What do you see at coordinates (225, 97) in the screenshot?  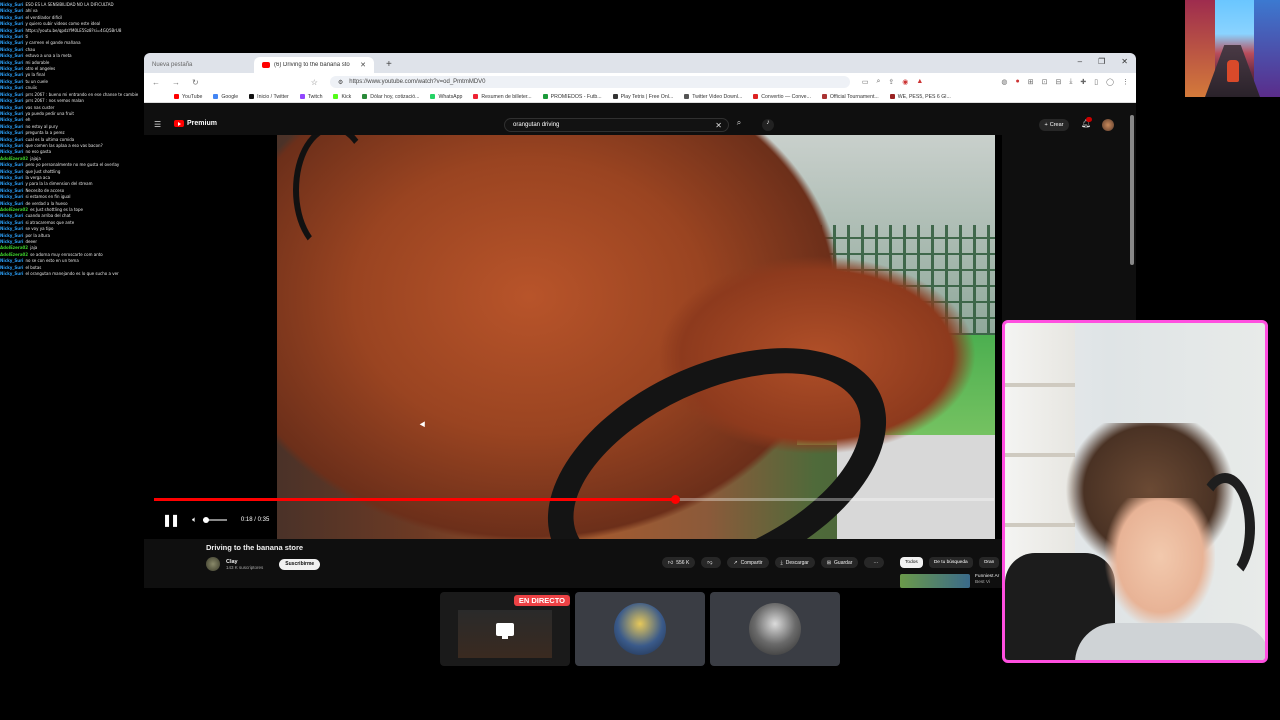 I see `bookmark-item: Google` at bounding box center [225, 97].